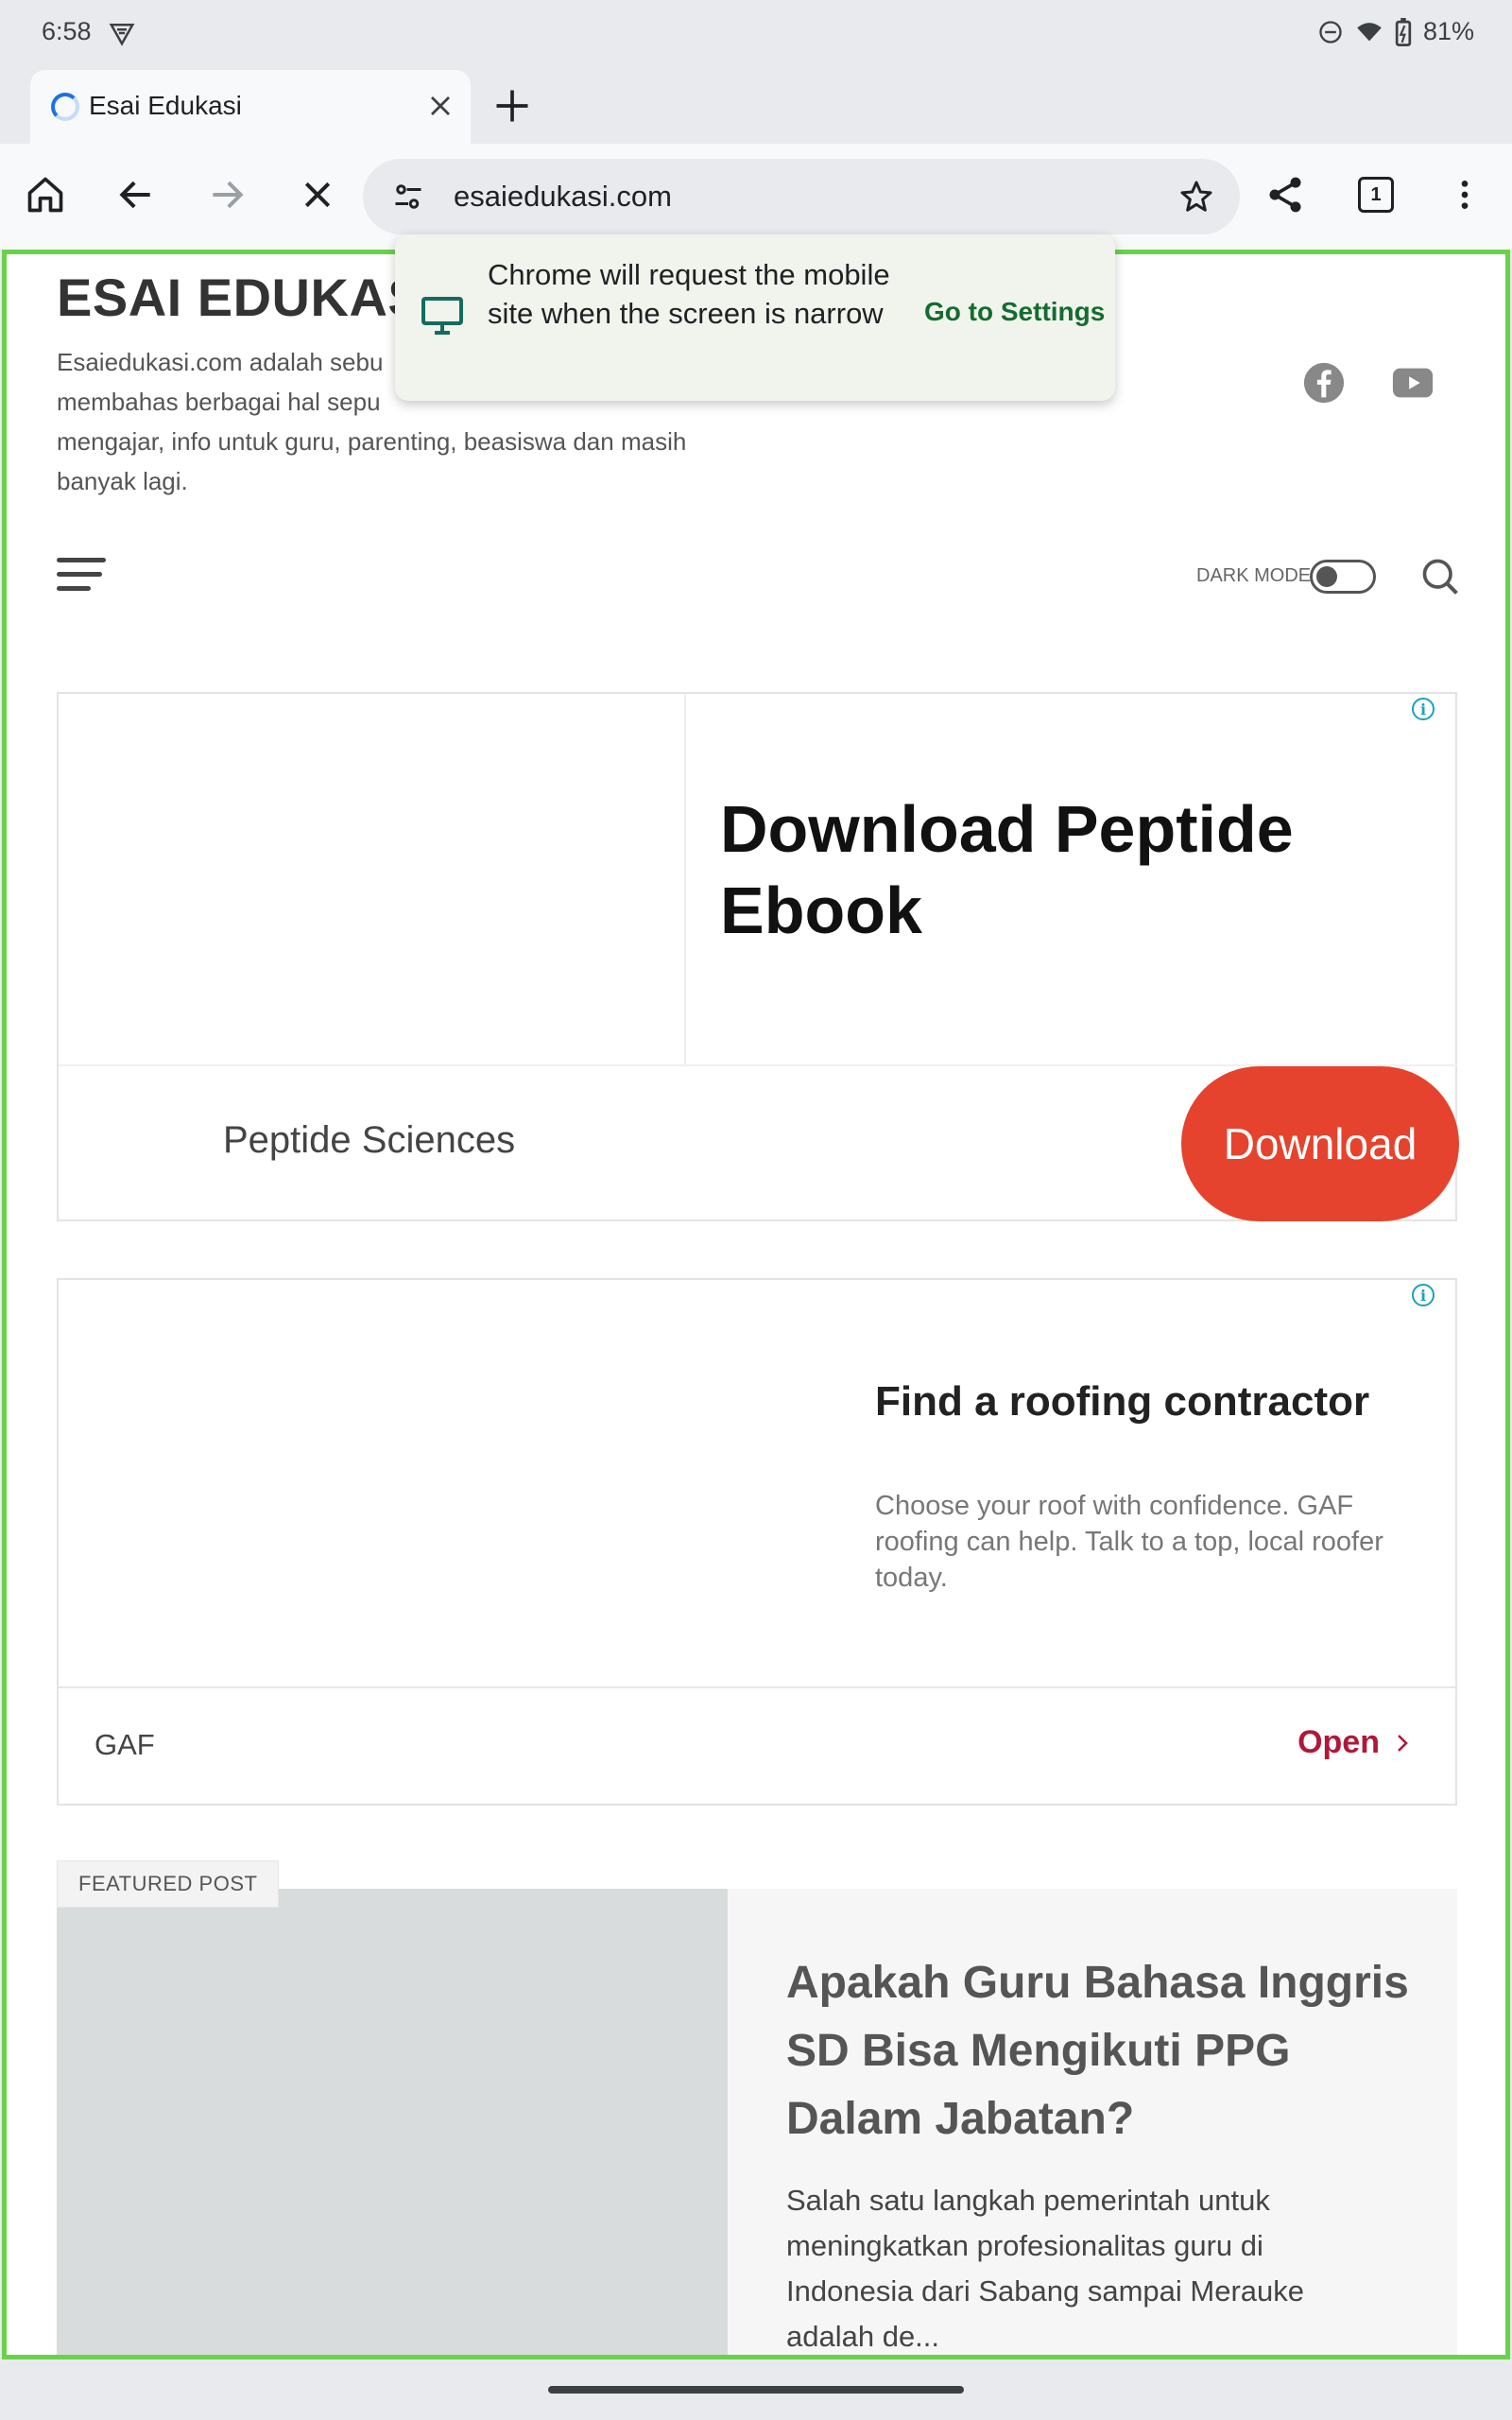 This screenshot has width=1512, height=2420. Describe the element at coordinates (801, 196) in the screenshot. I see `address-bar: esaiedukasi.com` at that location.